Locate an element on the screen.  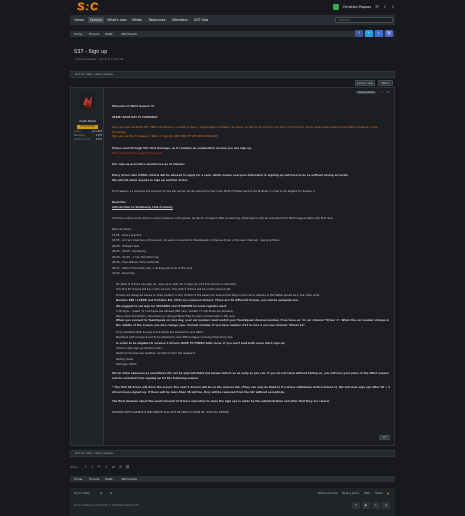
bookmark-icon: ☐ is located at coordinates (384, 92).